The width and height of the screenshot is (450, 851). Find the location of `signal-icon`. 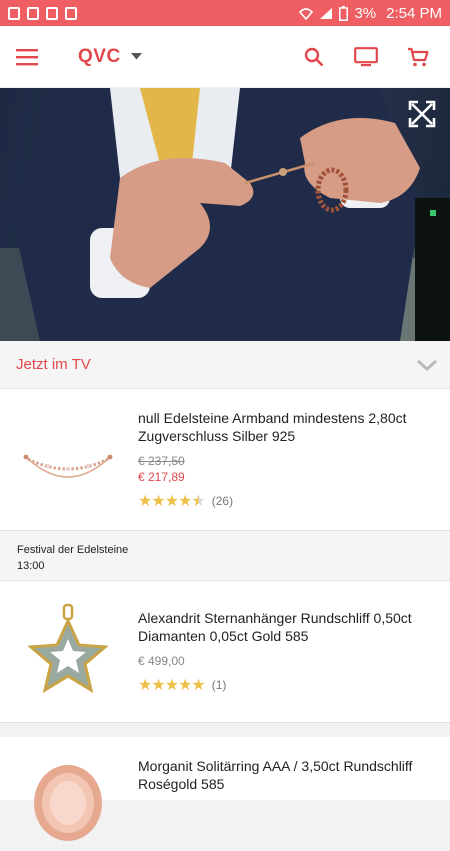

signal-icon is located at coordinates (326, 13).